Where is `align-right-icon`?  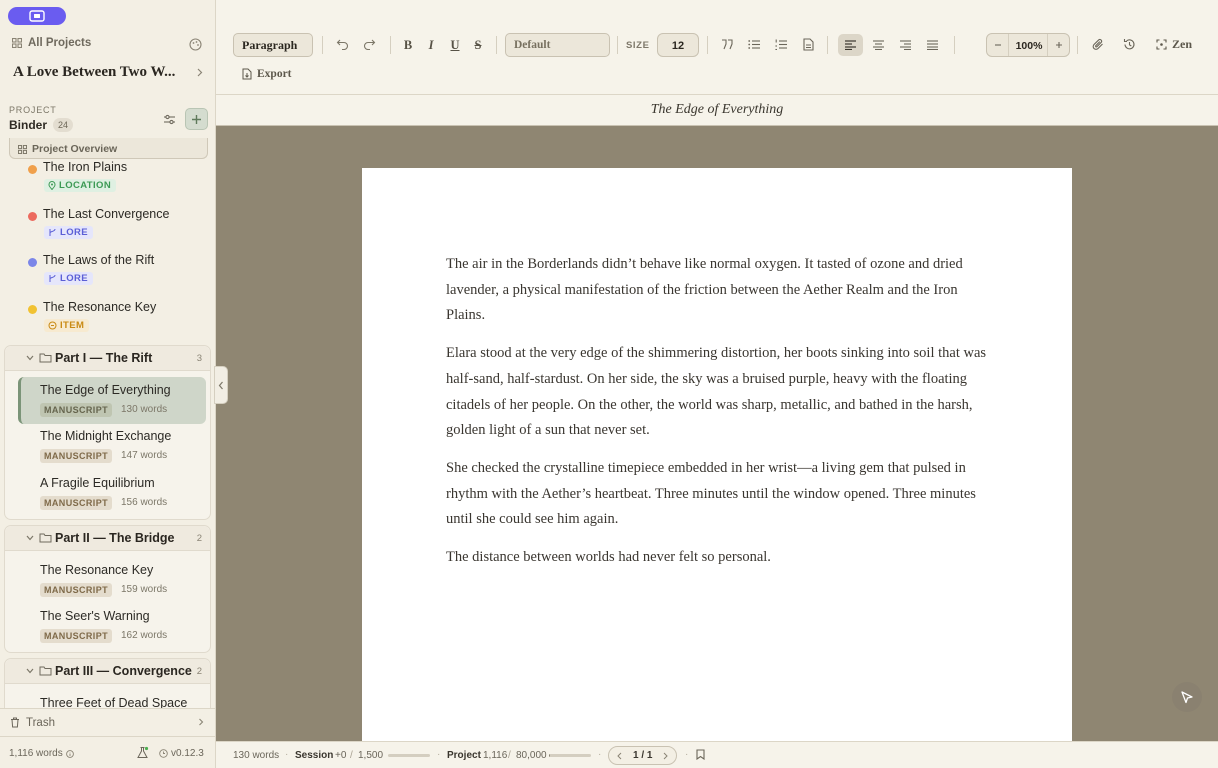
align-right-icon is located at coordinates (905, 45).